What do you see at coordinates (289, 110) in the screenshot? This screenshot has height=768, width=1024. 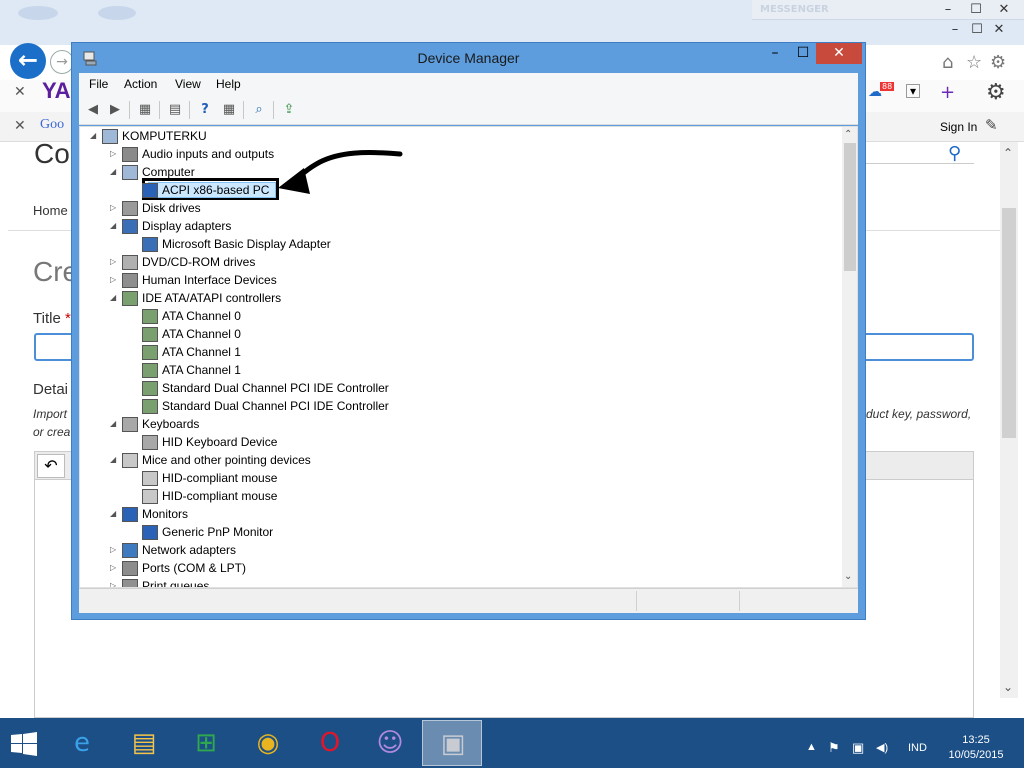 I see `update-driver-icon: ⇪` at bounding box center [289, 110].